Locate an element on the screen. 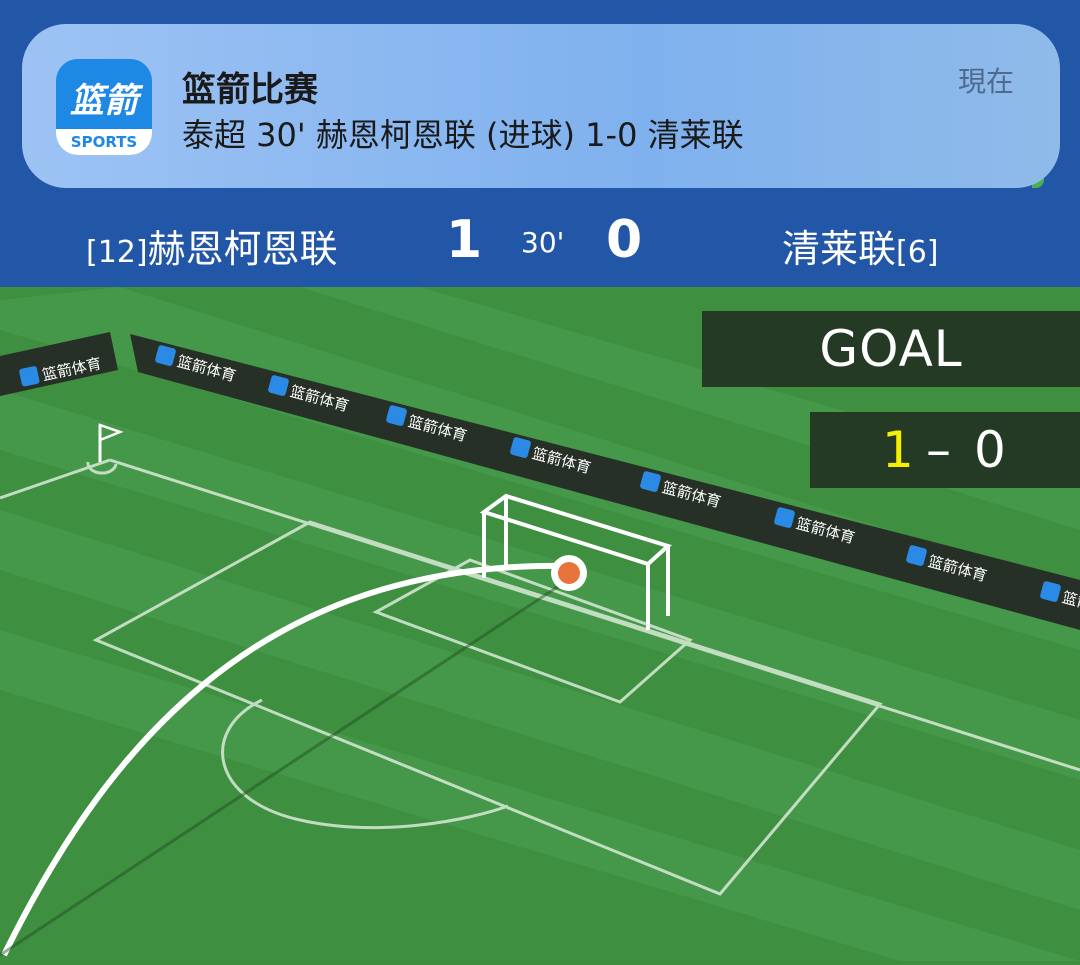 Image resolution: width=1080 pixels, height=965 pixels. away-score: 0 is located at coordinates (624, 240).